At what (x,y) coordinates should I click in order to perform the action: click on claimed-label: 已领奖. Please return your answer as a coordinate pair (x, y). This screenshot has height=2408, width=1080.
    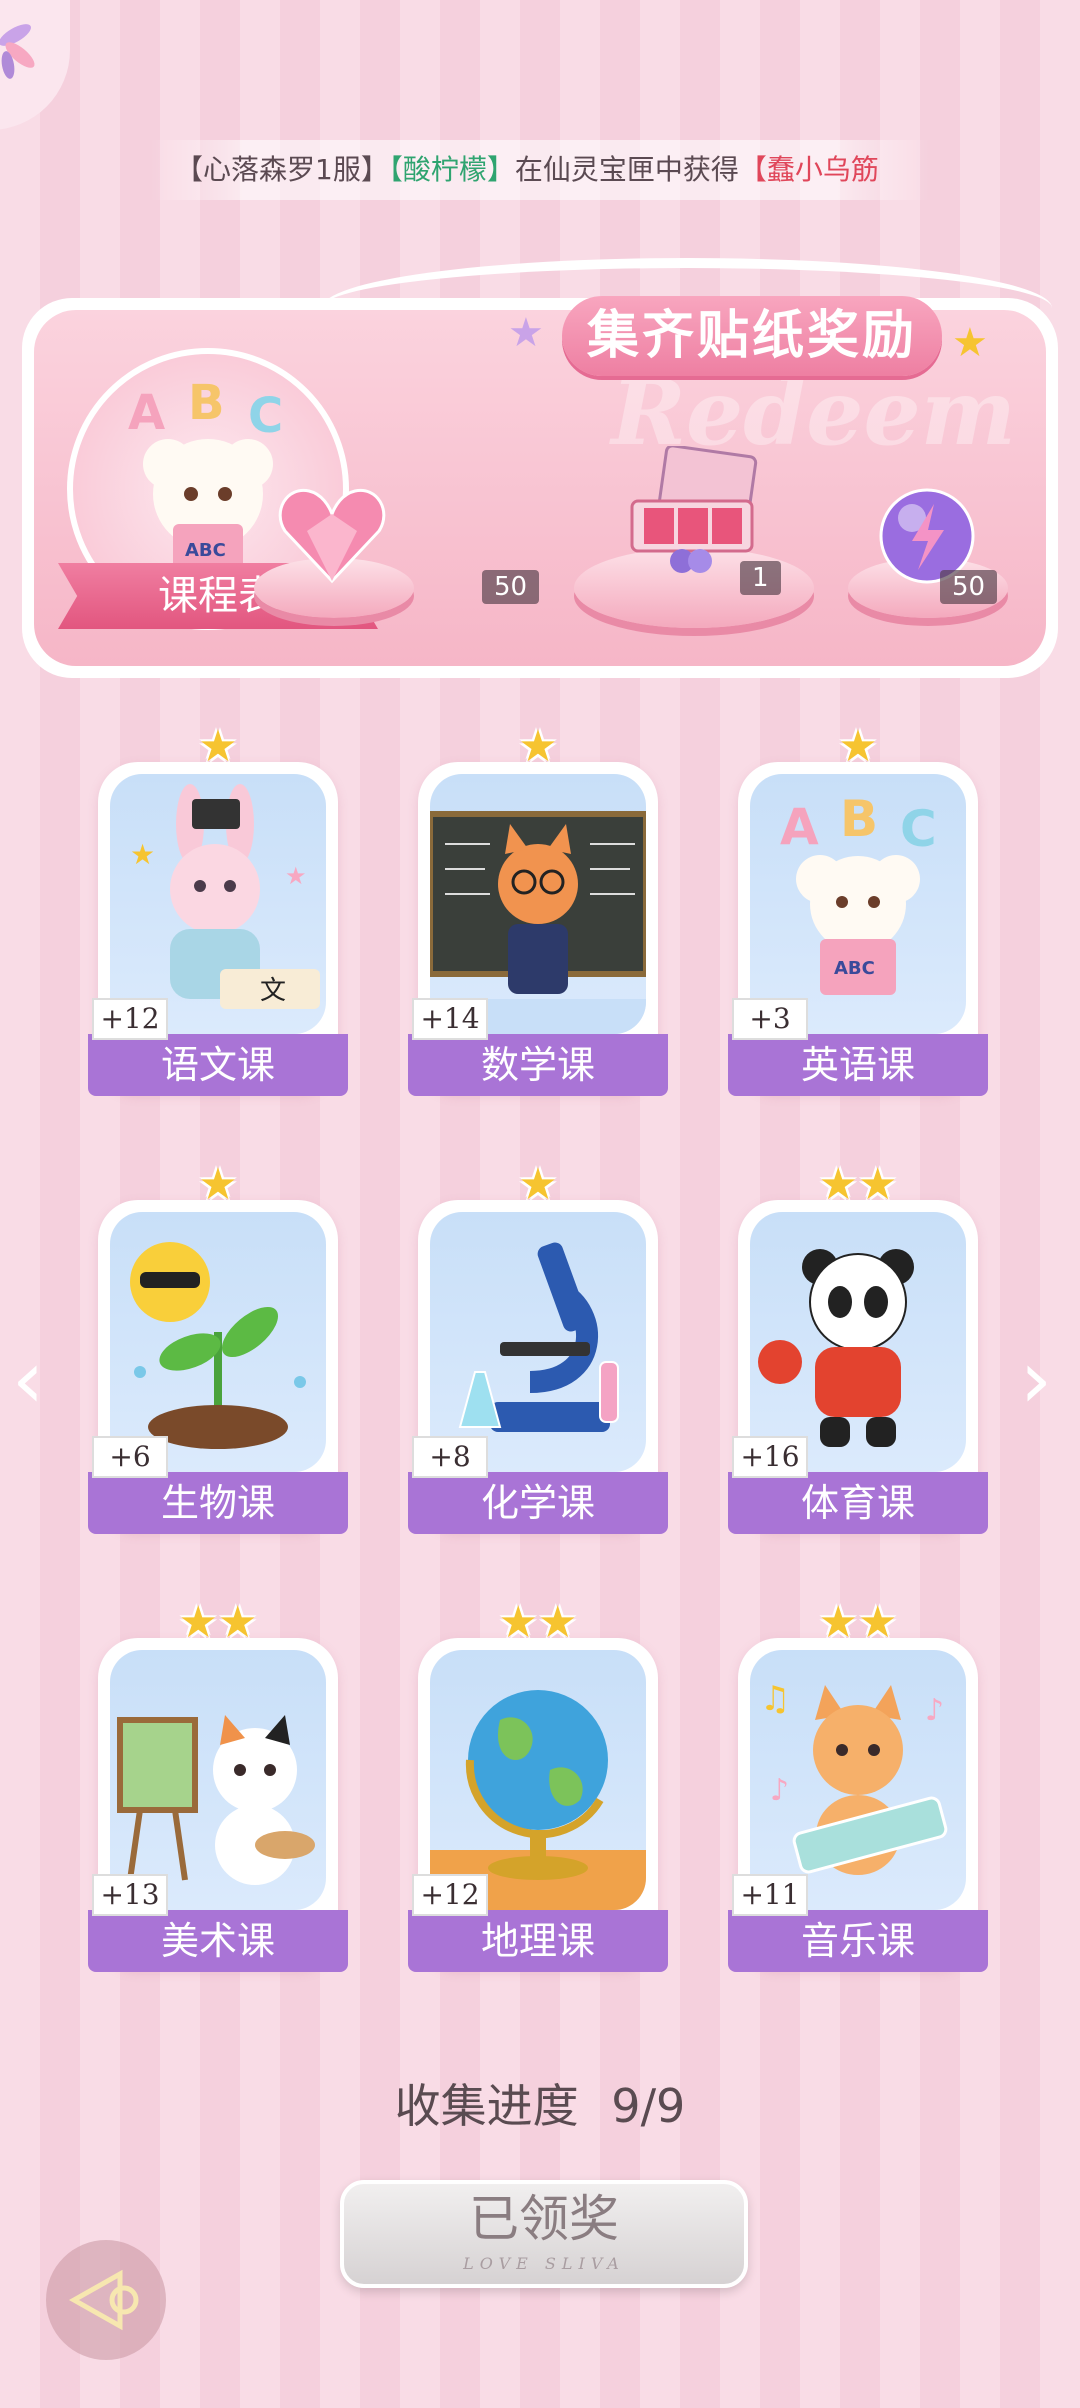
    Looking at the image, I should click on (544, 2219).